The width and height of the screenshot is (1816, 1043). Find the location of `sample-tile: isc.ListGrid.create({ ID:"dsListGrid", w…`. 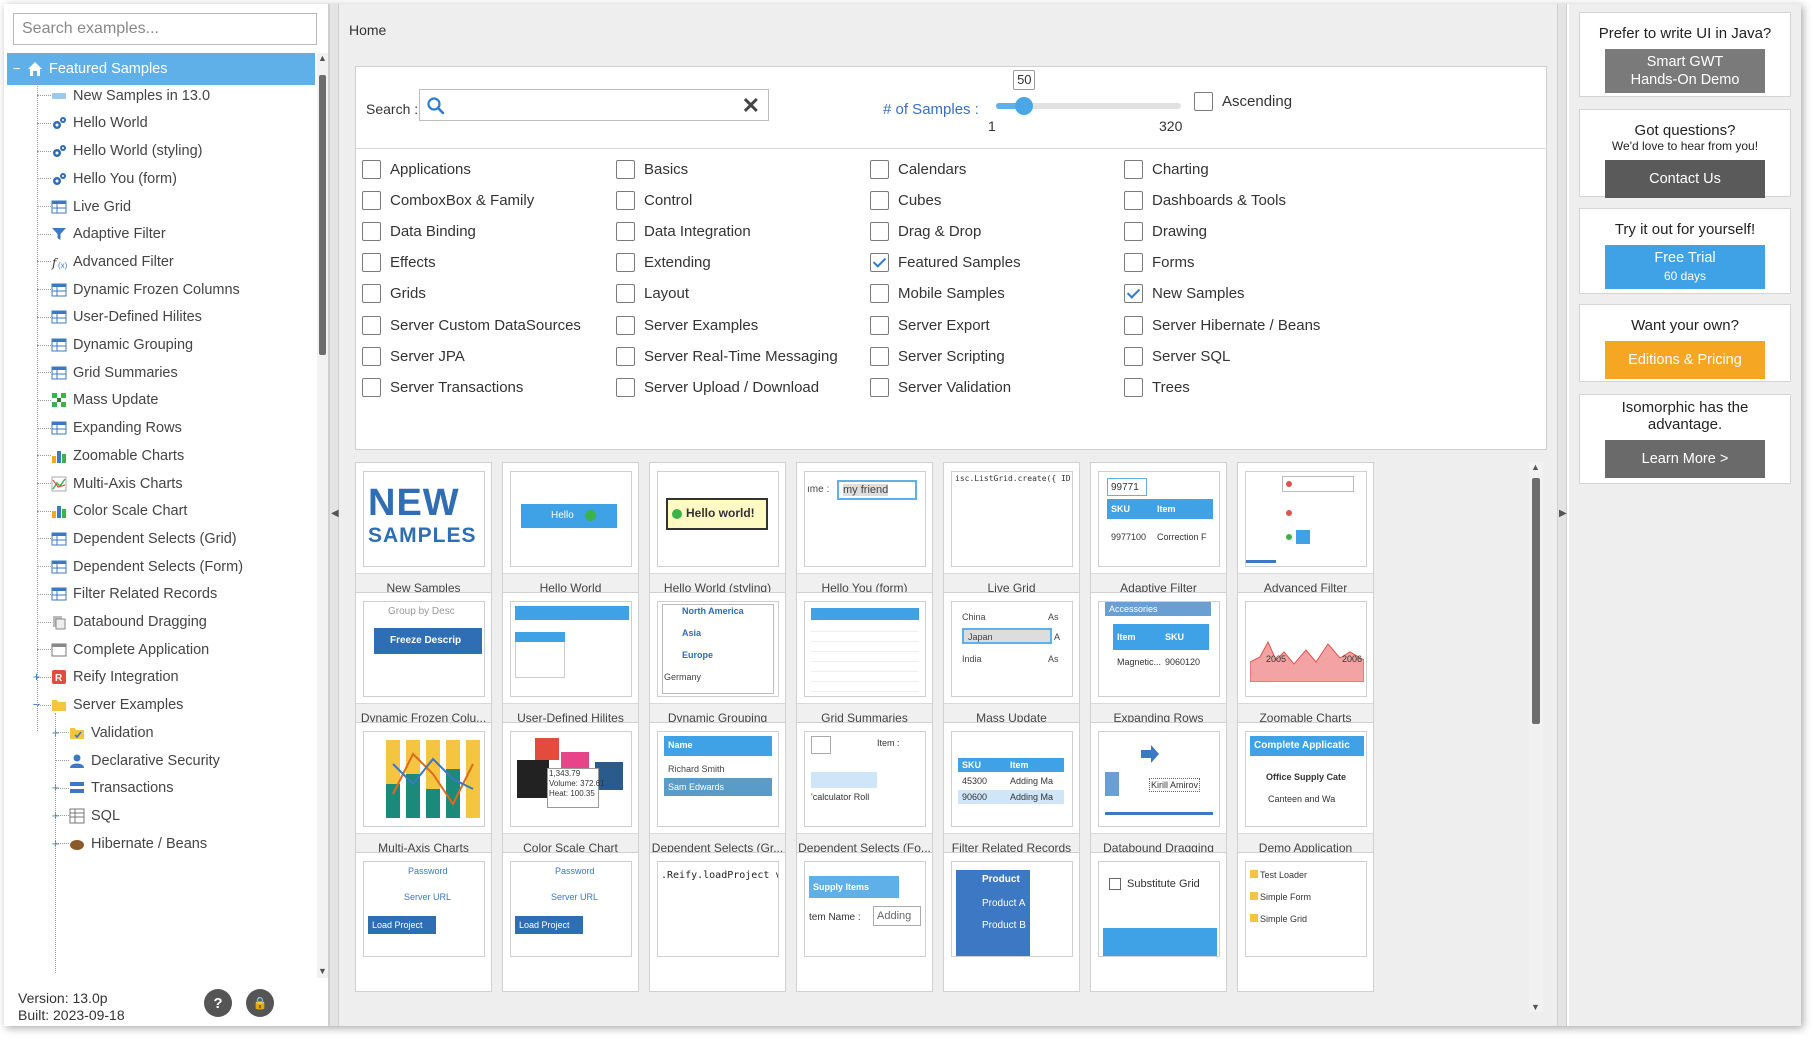

sample-tile: isc.ListGrid.create({ ID:"dsListGrid", w… is located at coordinates (1011, 532).